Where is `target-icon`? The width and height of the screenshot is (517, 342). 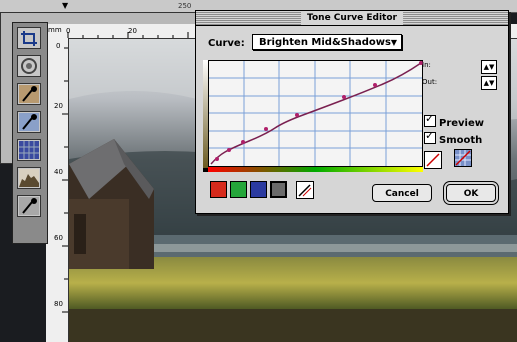 target-icon is located at coordinates (29, 66).